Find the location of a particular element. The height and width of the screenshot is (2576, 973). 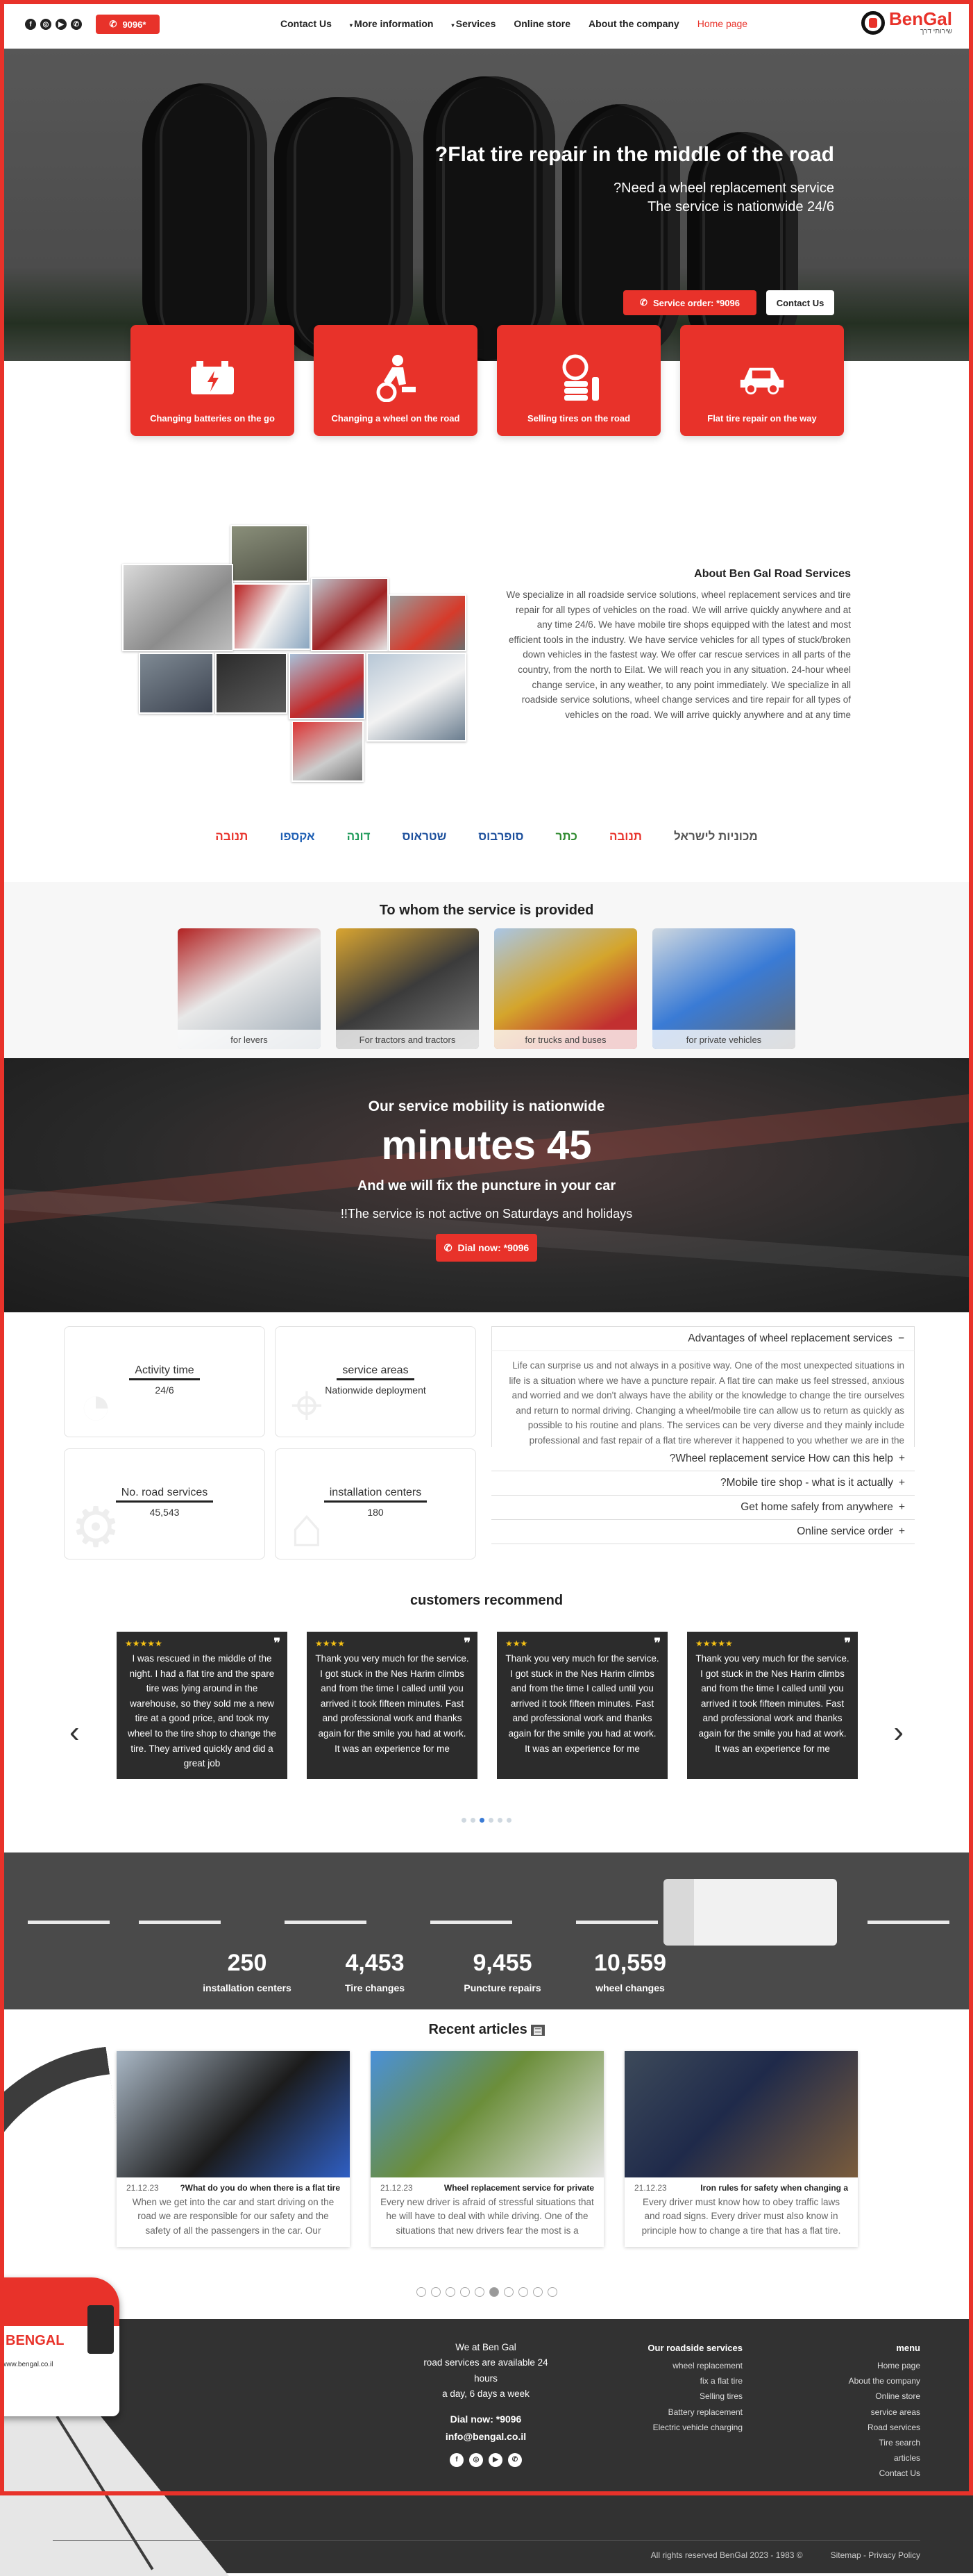

nav-home: Home page is located at coordinates (722, 23).